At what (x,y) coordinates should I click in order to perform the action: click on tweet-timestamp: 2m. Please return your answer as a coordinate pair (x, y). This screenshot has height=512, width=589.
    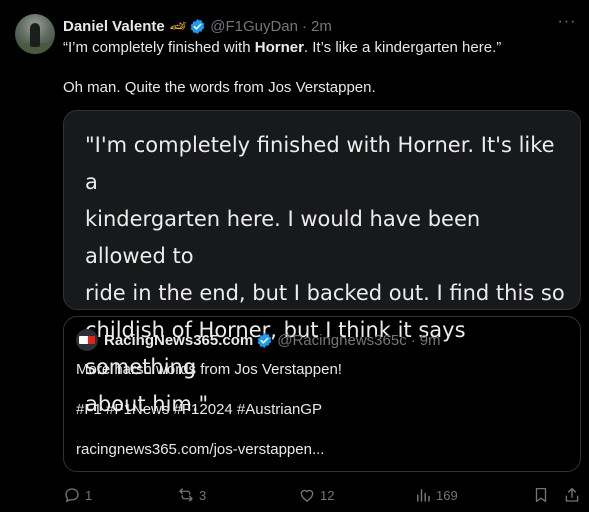
    Looking at the image, I should click on (321, 26).